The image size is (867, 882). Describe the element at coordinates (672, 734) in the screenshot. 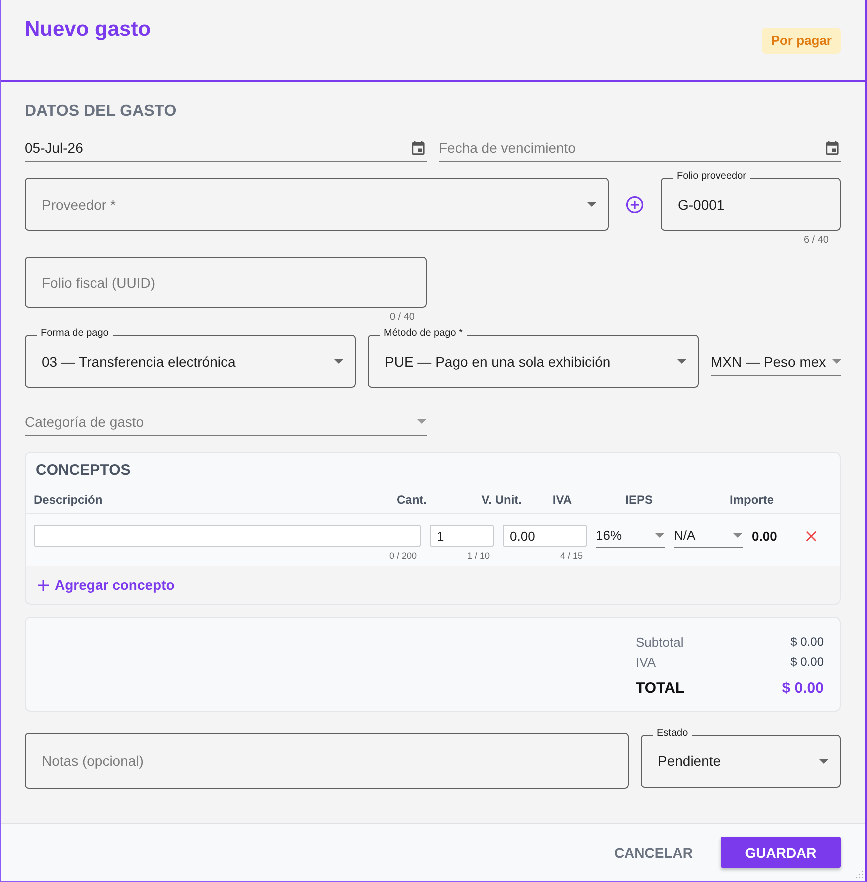

I see `field-label: Estado` at that location.